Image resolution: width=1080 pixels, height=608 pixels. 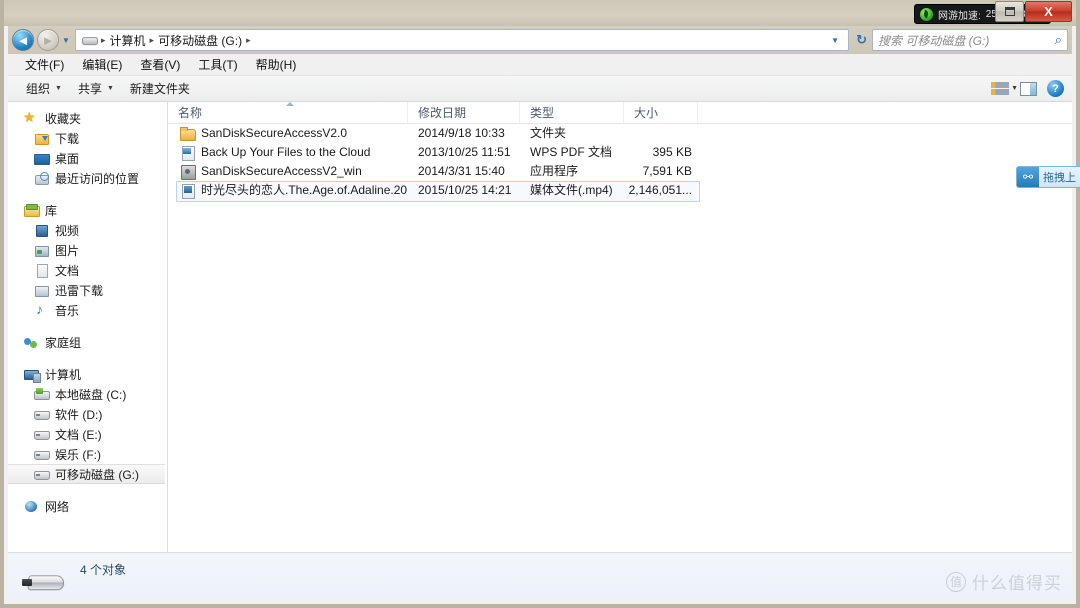 What do you see at coordinates (1028, 177) in the screenshot?
I see `drag-upload-icon: ⚯` at bounding box center [1028, 177].